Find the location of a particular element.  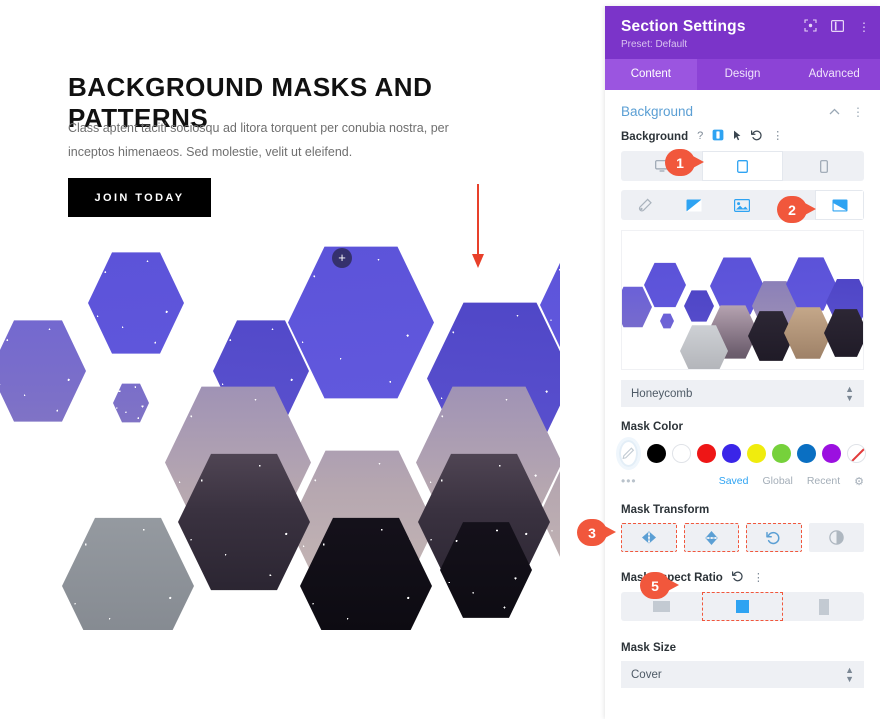

aspect-portrait-button is located at coordinates (823, 606).